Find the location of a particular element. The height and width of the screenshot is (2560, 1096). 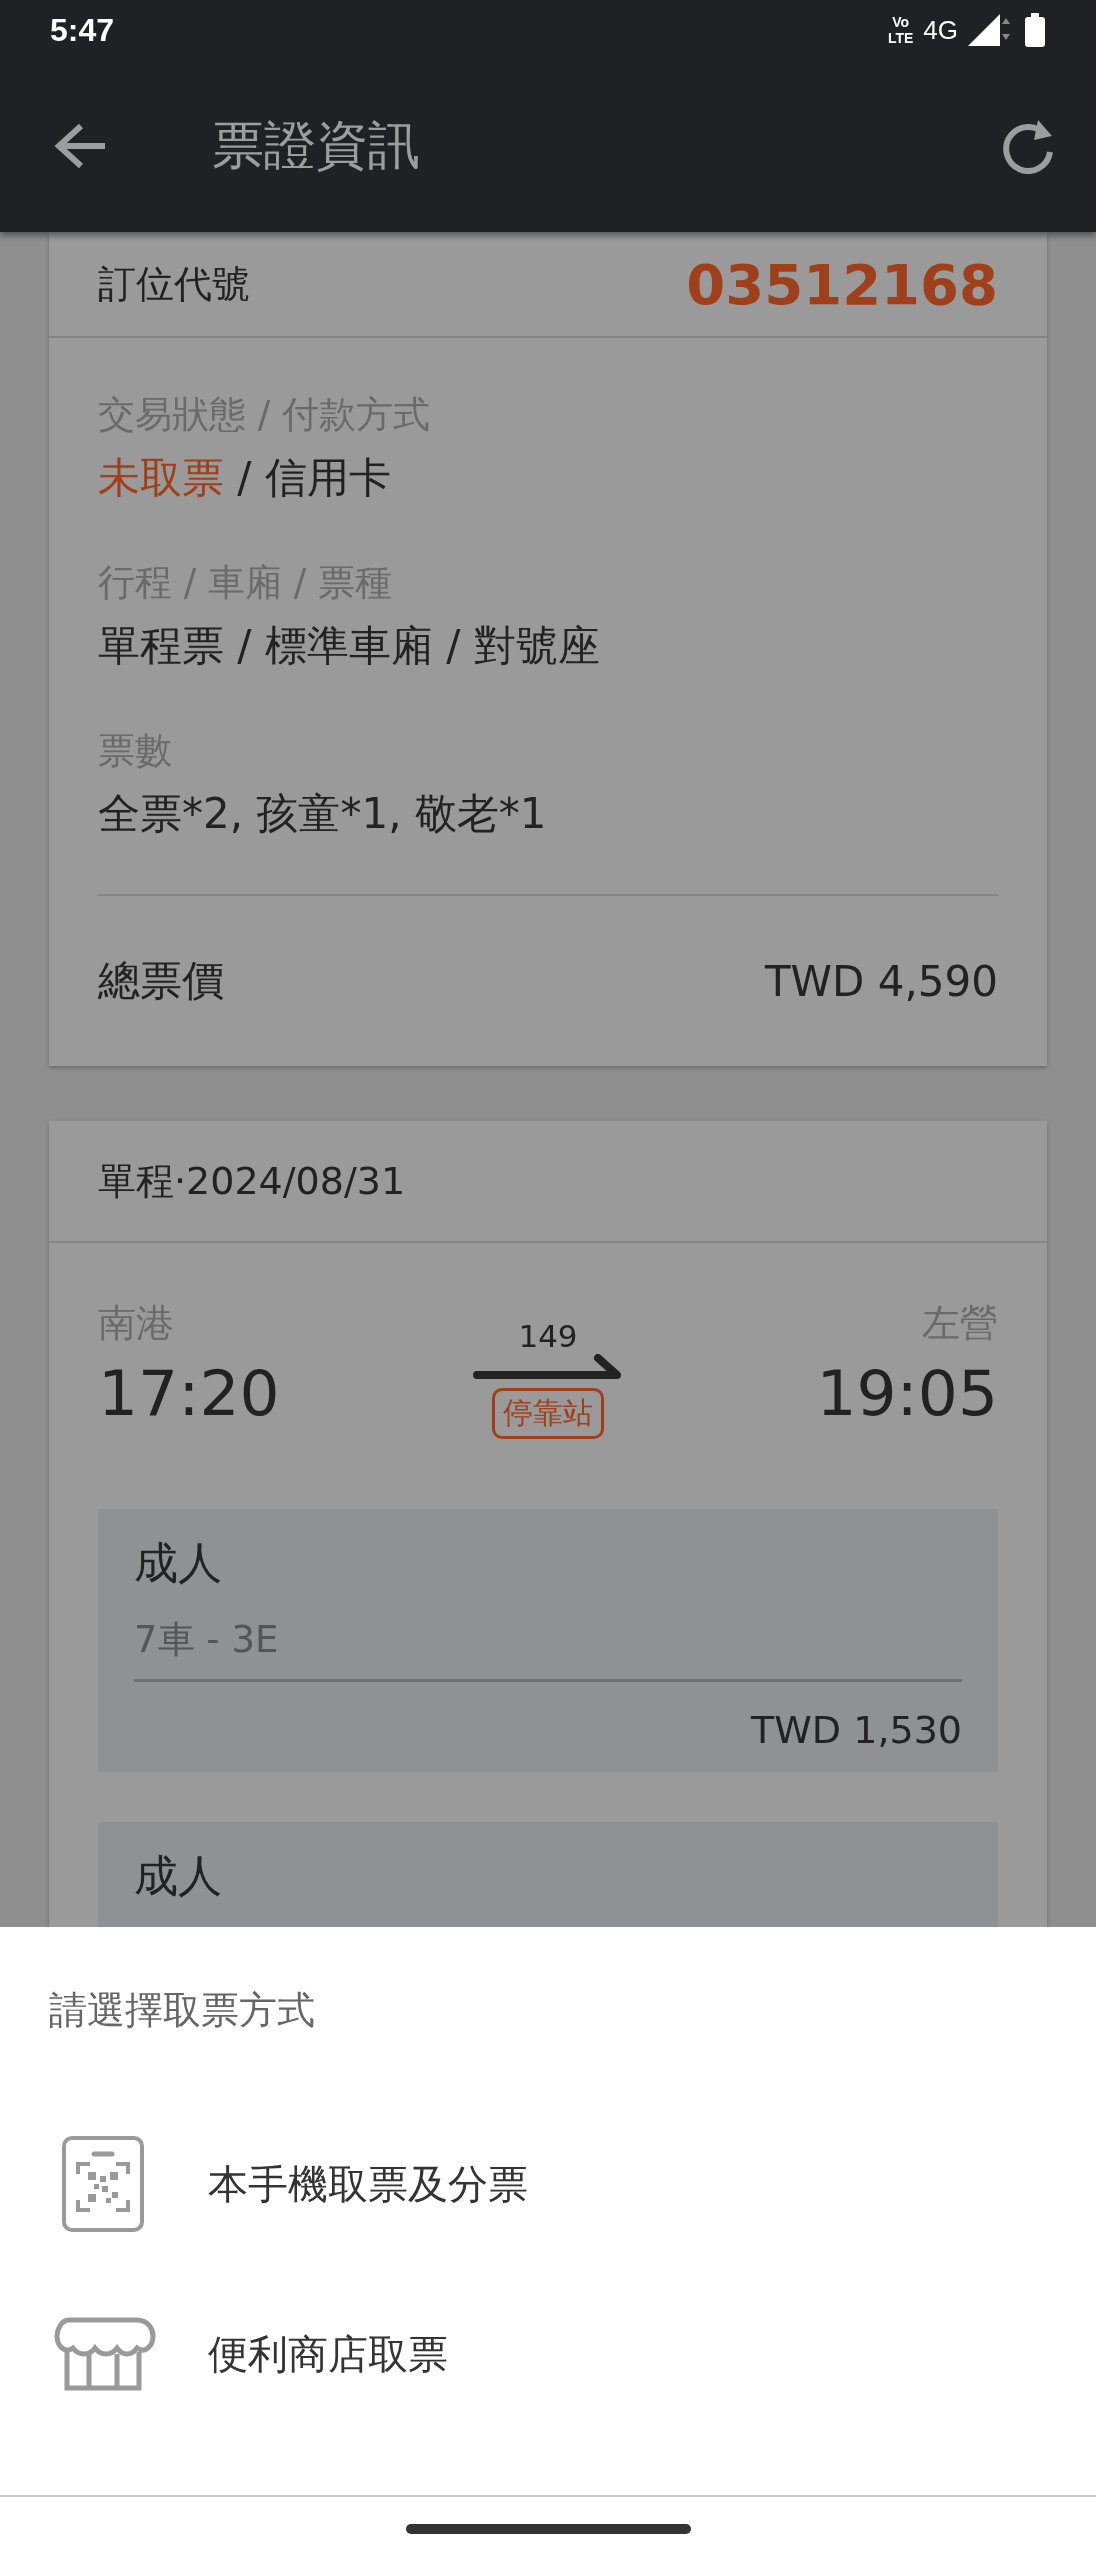

back-button is located at coordinates (81, 146).